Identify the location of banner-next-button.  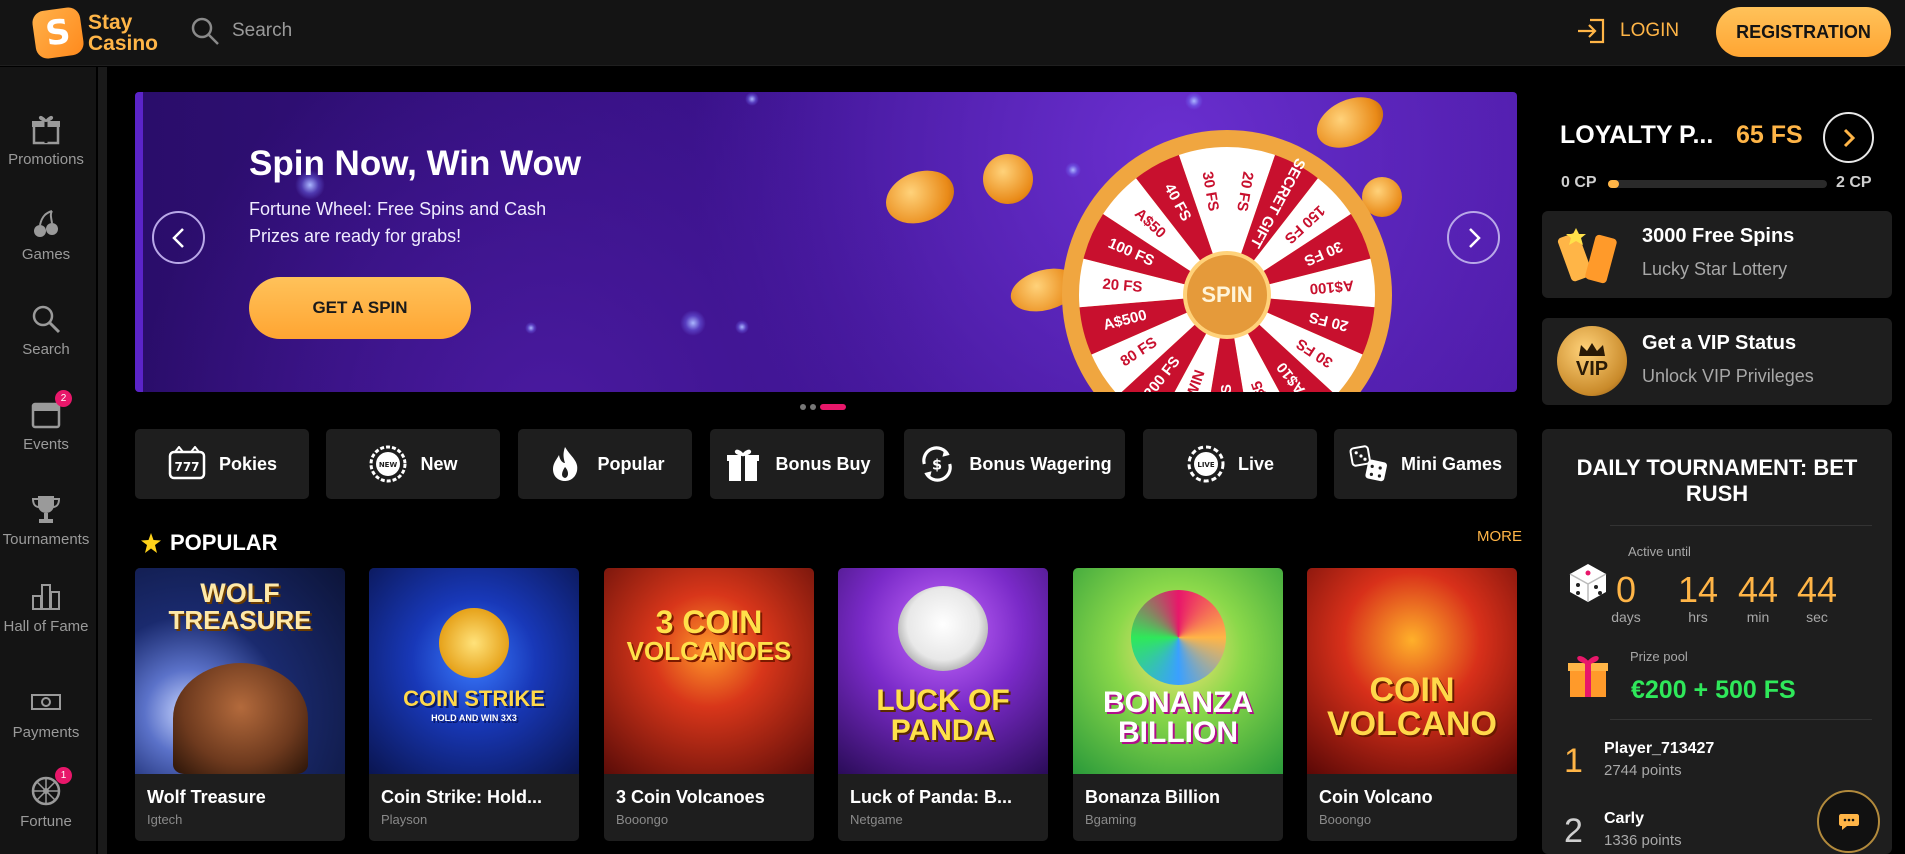
(1473, 237).